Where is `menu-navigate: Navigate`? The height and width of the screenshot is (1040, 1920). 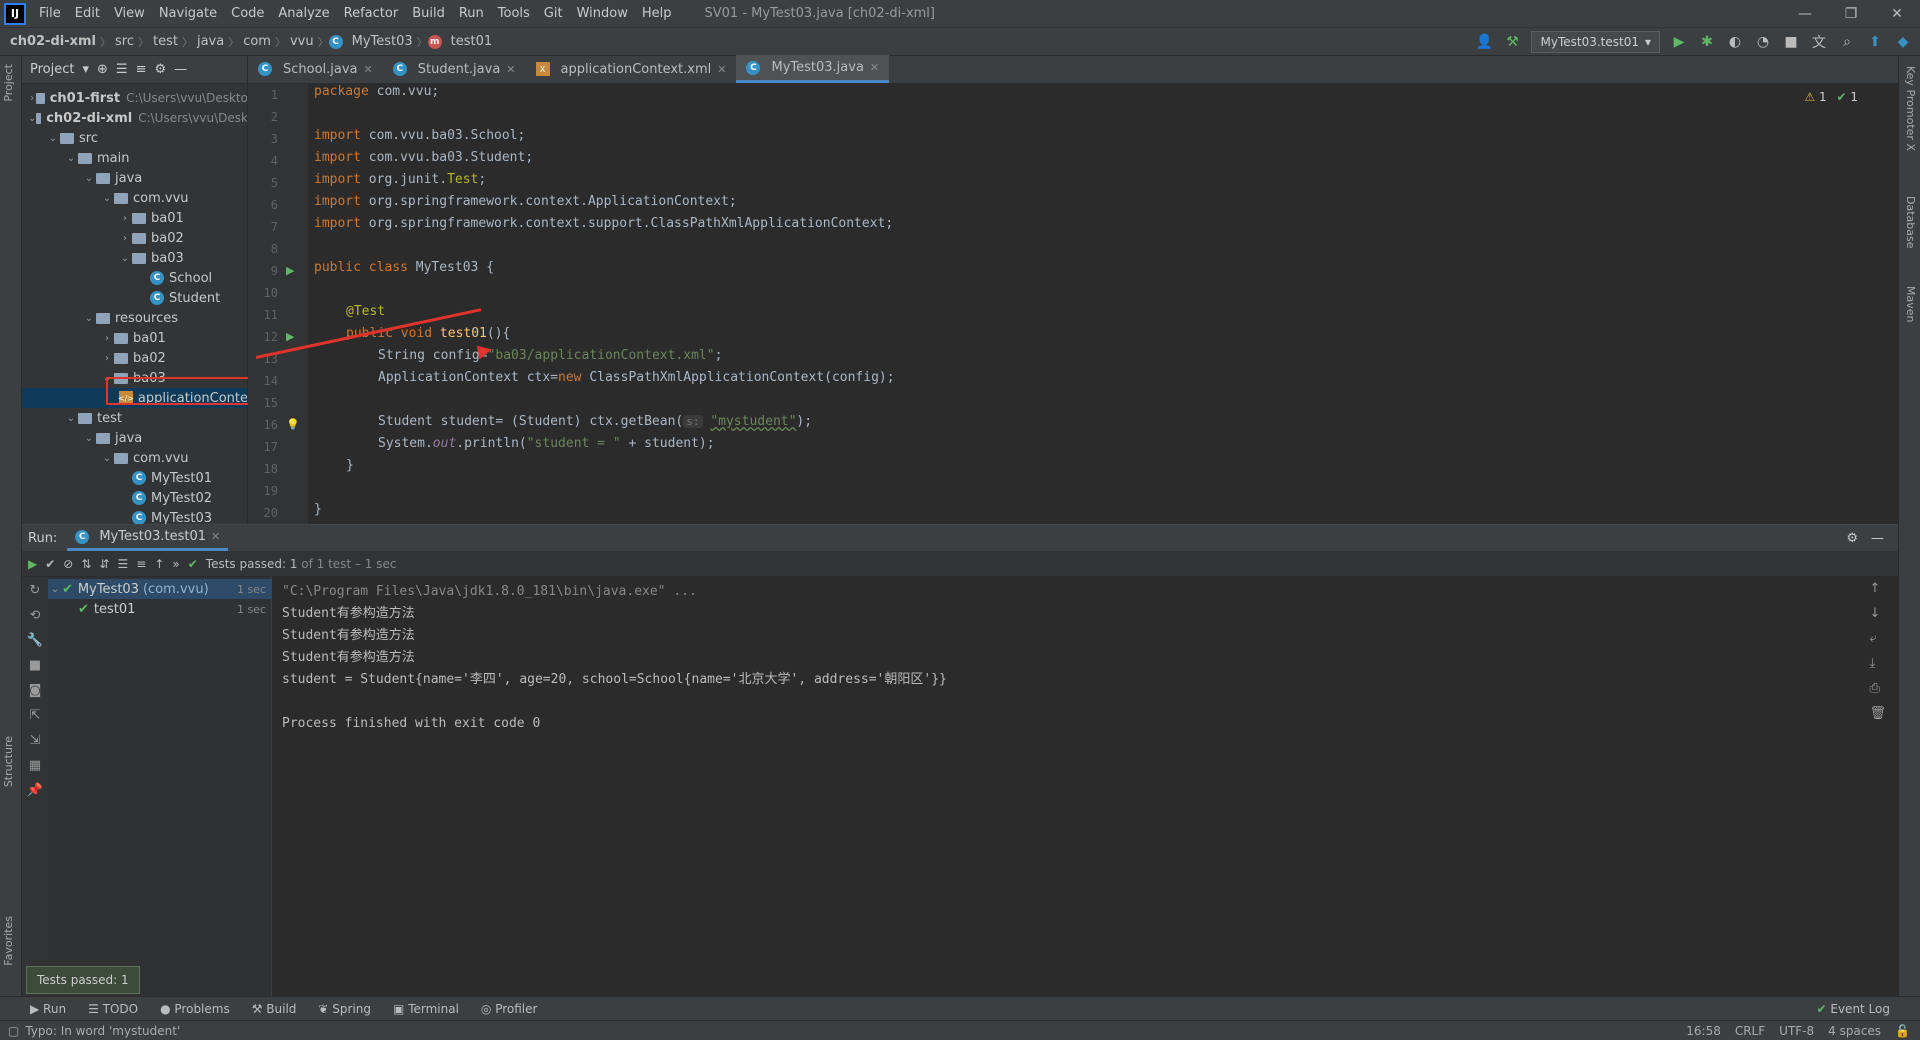
menu-navigate: Navigate is located at coordinates (188, 13).